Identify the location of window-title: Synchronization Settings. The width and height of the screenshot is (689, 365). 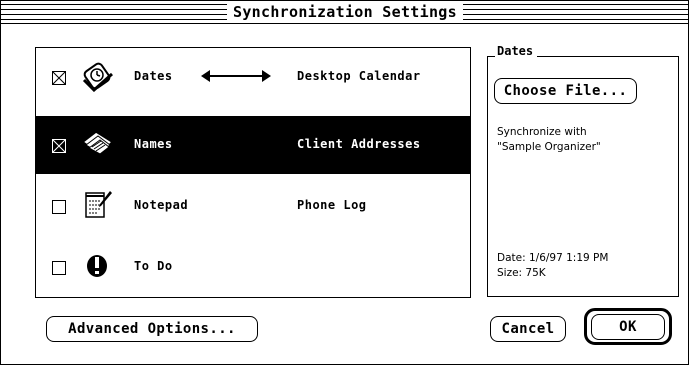
(345, 12).